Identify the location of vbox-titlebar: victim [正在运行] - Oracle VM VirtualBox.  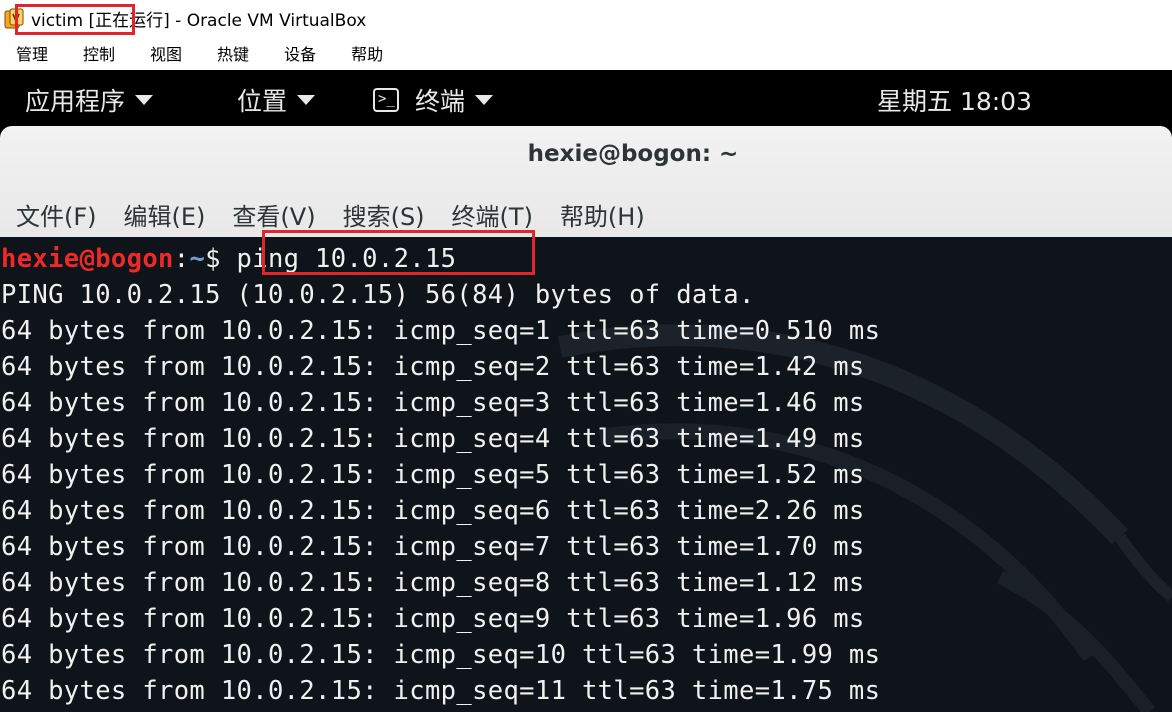
(586, 18).